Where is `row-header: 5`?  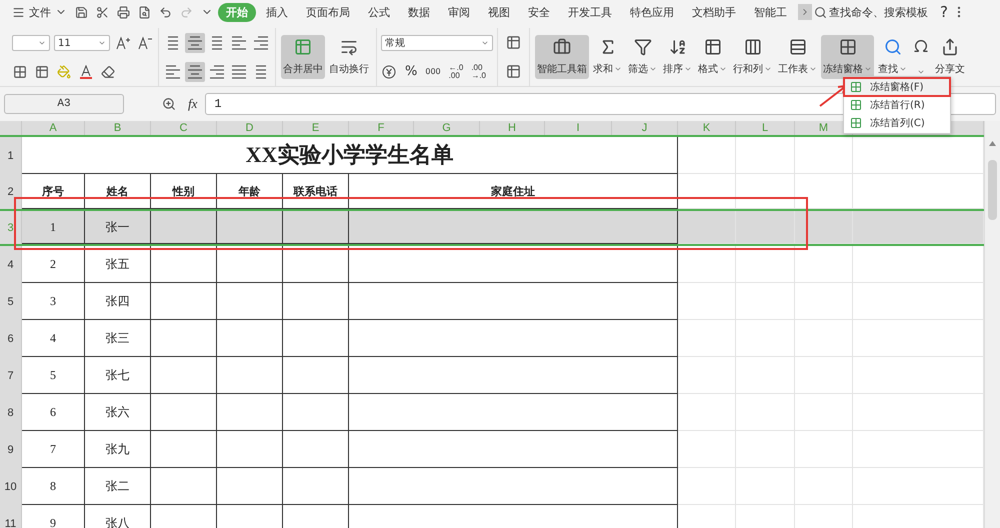 row-header: 5 is located at coordinates (11, 301).